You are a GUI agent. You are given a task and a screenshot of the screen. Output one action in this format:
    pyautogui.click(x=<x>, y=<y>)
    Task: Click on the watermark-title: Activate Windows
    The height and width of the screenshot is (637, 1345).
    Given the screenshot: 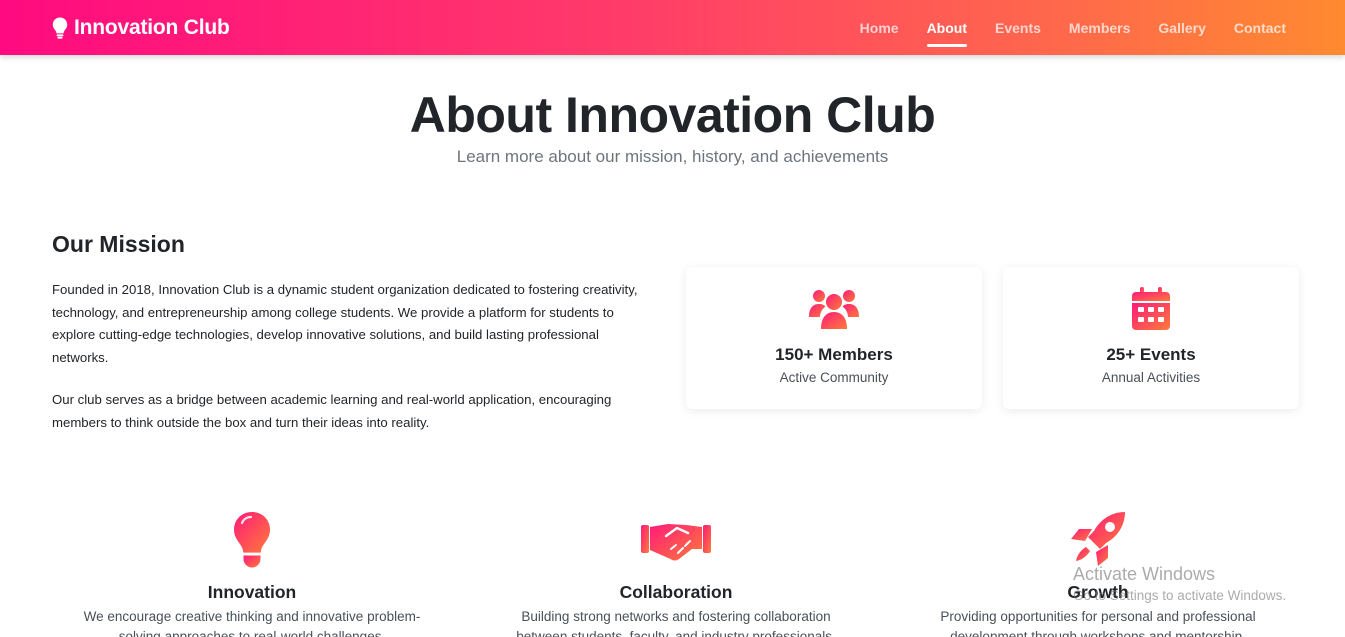 What is the action you would take?
    pyautogui.click(x=1144, y=574)
    